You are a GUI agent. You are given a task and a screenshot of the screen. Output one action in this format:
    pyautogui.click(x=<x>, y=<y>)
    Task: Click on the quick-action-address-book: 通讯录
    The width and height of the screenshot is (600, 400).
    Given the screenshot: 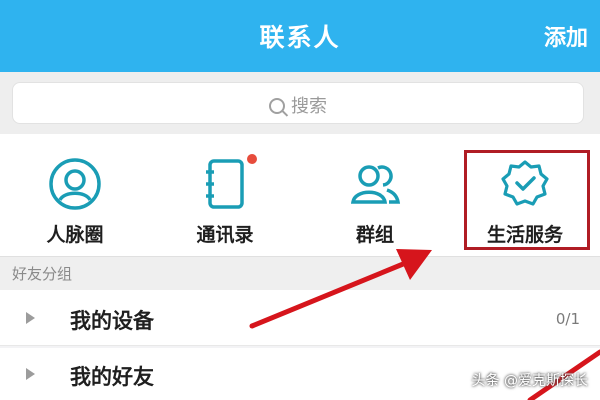 What is the action you would take?
    pyautogui.click(x=225, y=195)
    